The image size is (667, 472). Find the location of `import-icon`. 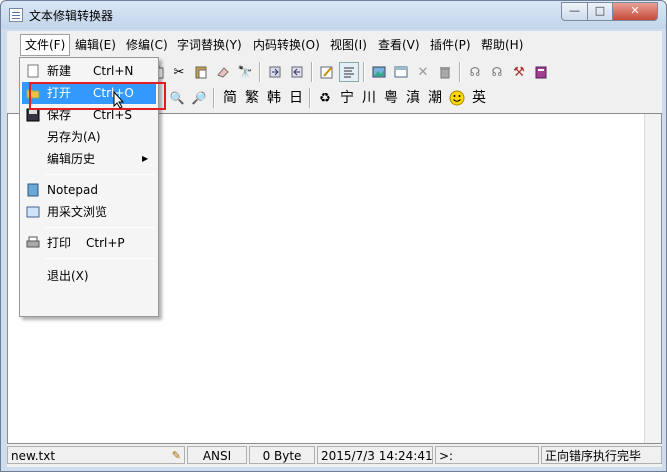

import-icon is located at coordinates (275, 72).